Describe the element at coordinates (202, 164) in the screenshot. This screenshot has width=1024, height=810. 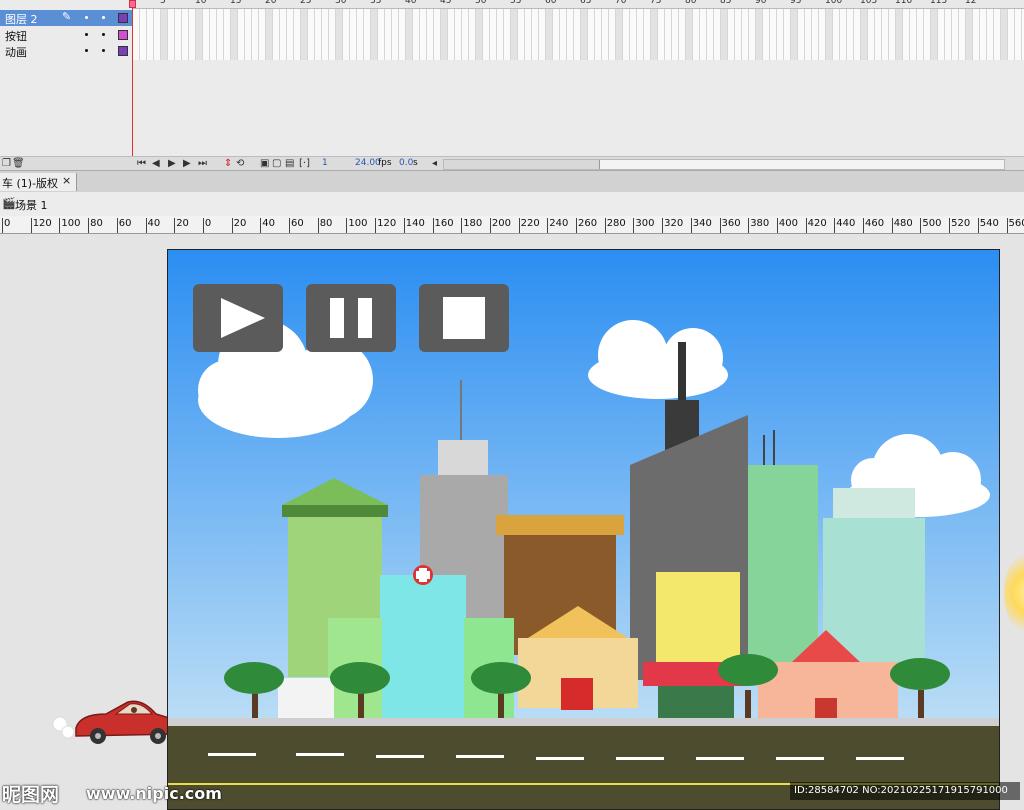
I see `last-frame-icon: ⏭` at that location.